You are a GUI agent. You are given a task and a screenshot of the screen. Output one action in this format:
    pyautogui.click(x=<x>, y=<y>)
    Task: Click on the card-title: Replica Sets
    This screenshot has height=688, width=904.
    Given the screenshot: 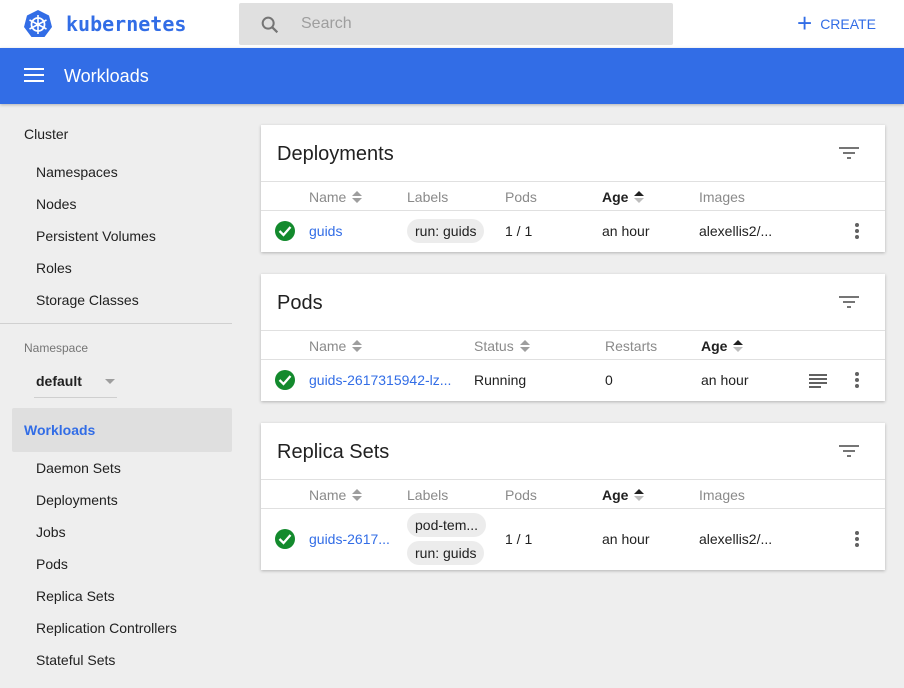 What is the action you would take?
    pyautogui.click(x=333, y=452)
    